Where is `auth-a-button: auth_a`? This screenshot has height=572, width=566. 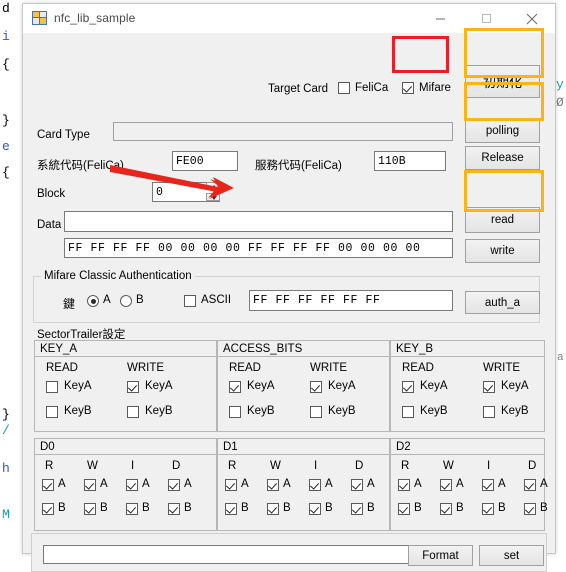
auth-a-button: auth_a is located at coordinates (502, 302).